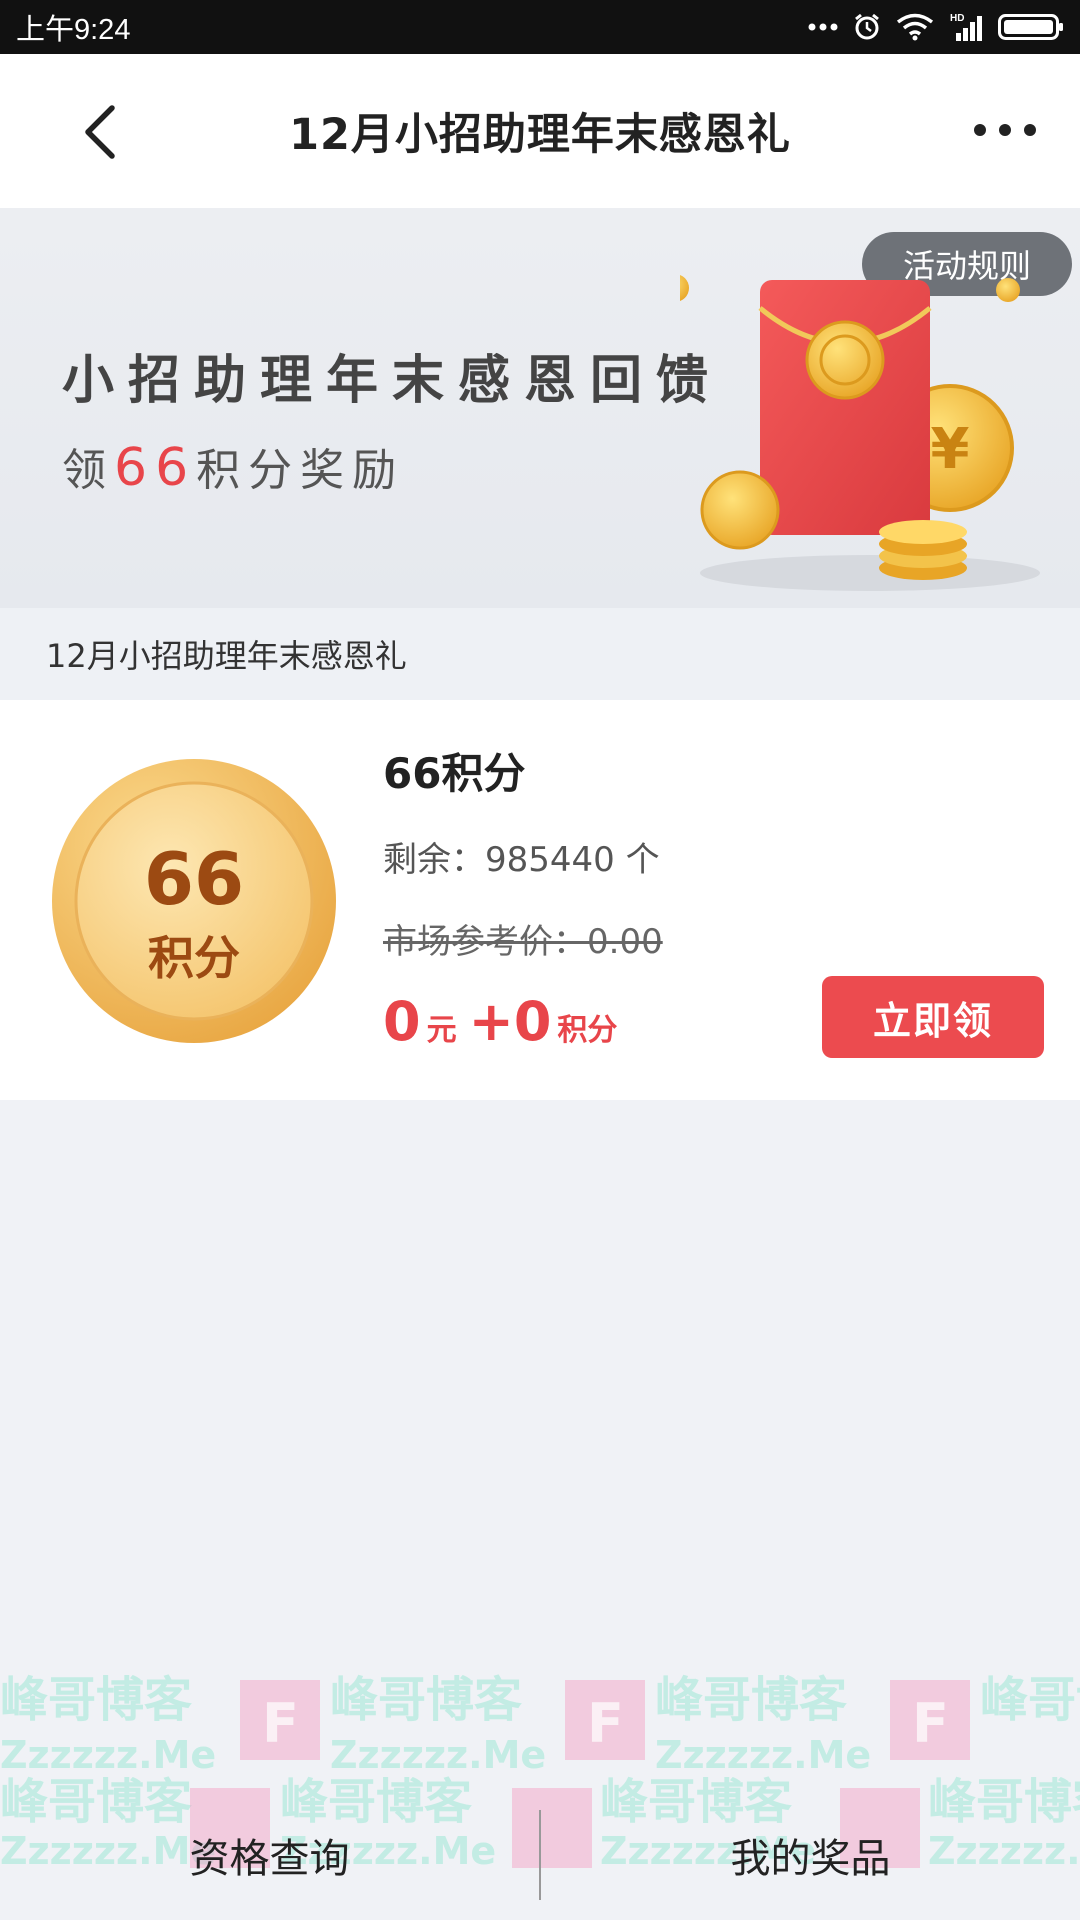 The image size is (1080, 1920). Describe the element at coordinates (860, 432) in the screenshot. I see `red-envelope-illustration: ¥` at that location.